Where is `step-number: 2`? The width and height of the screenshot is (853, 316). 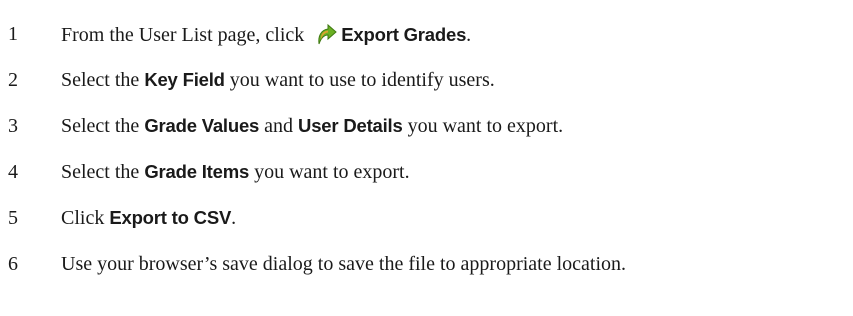
step-number: 2 is located at coordinates (13, 79).